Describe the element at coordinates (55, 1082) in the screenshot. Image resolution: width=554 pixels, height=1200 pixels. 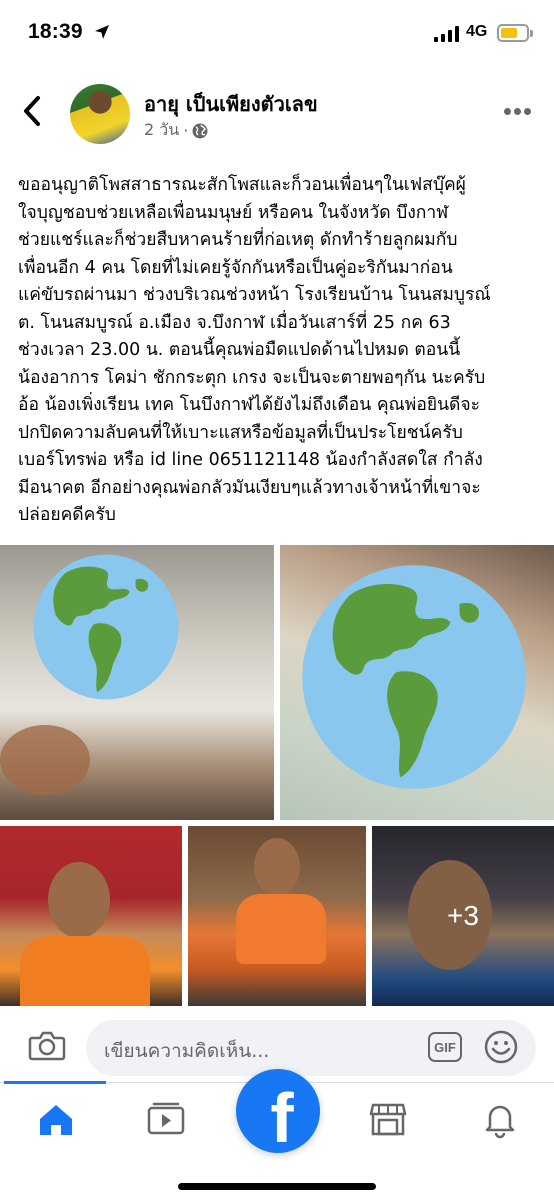
I see `active-tab-indicator` at that location.